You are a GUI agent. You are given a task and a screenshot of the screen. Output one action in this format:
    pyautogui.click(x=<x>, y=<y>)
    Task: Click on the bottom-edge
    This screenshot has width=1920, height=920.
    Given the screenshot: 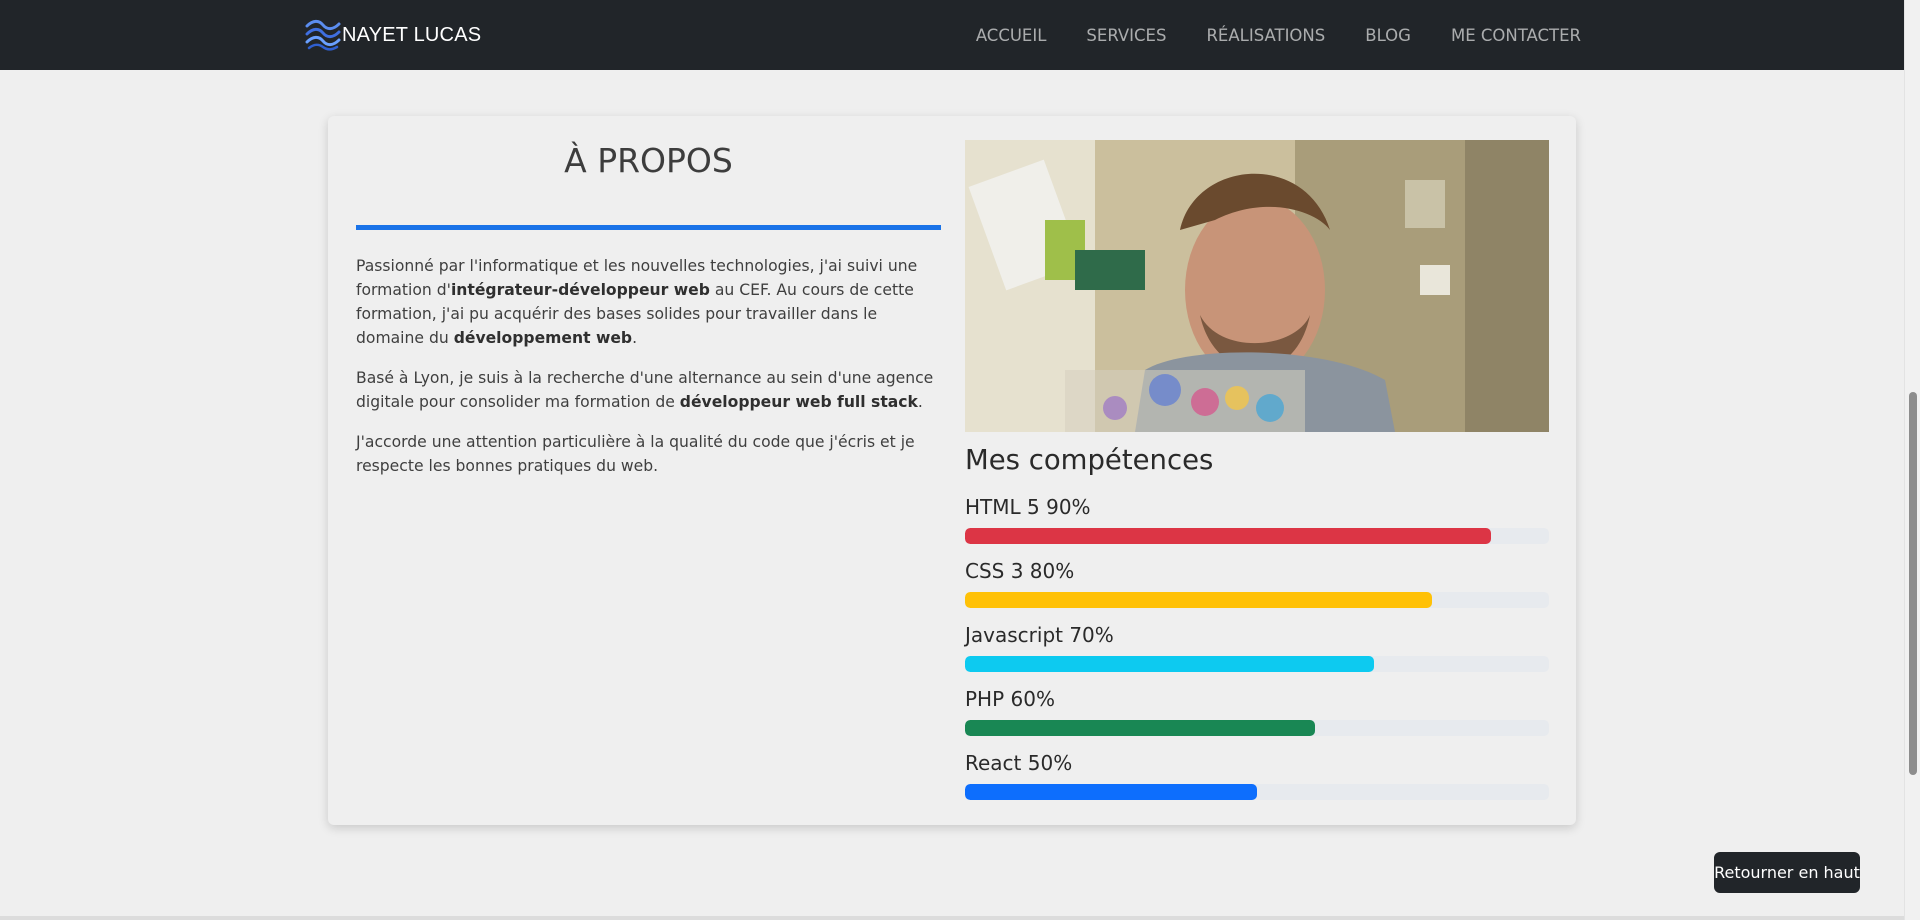 What is the action you would take?
    pyautogui.click(x=952, y=918)
    